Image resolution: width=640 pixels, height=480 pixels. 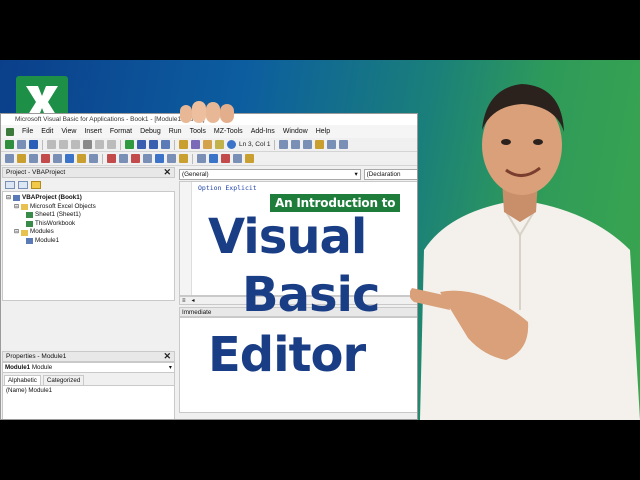 I want to click on object-combo: (General) ▾, so click(x=270, y=174).